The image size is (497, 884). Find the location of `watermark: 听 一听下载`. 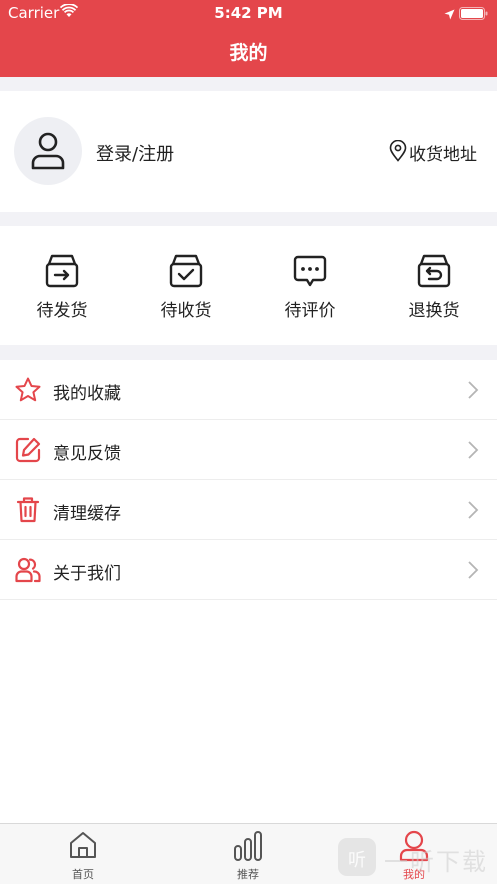

watermark: 听 一听下载 is located at coordinates (413, 856).